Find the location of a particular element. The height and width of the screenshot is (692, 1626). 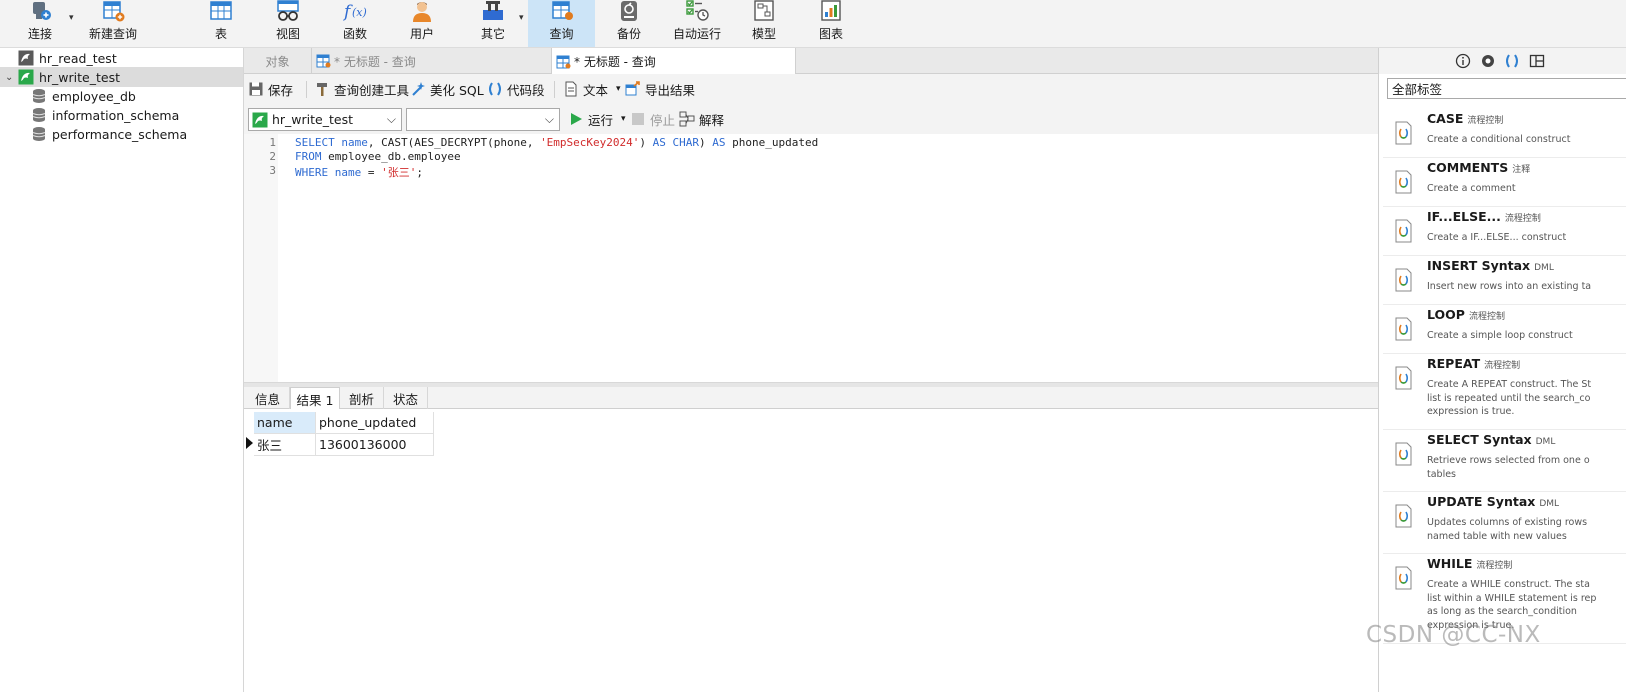

other-icon is located at coordinates (493, 10).